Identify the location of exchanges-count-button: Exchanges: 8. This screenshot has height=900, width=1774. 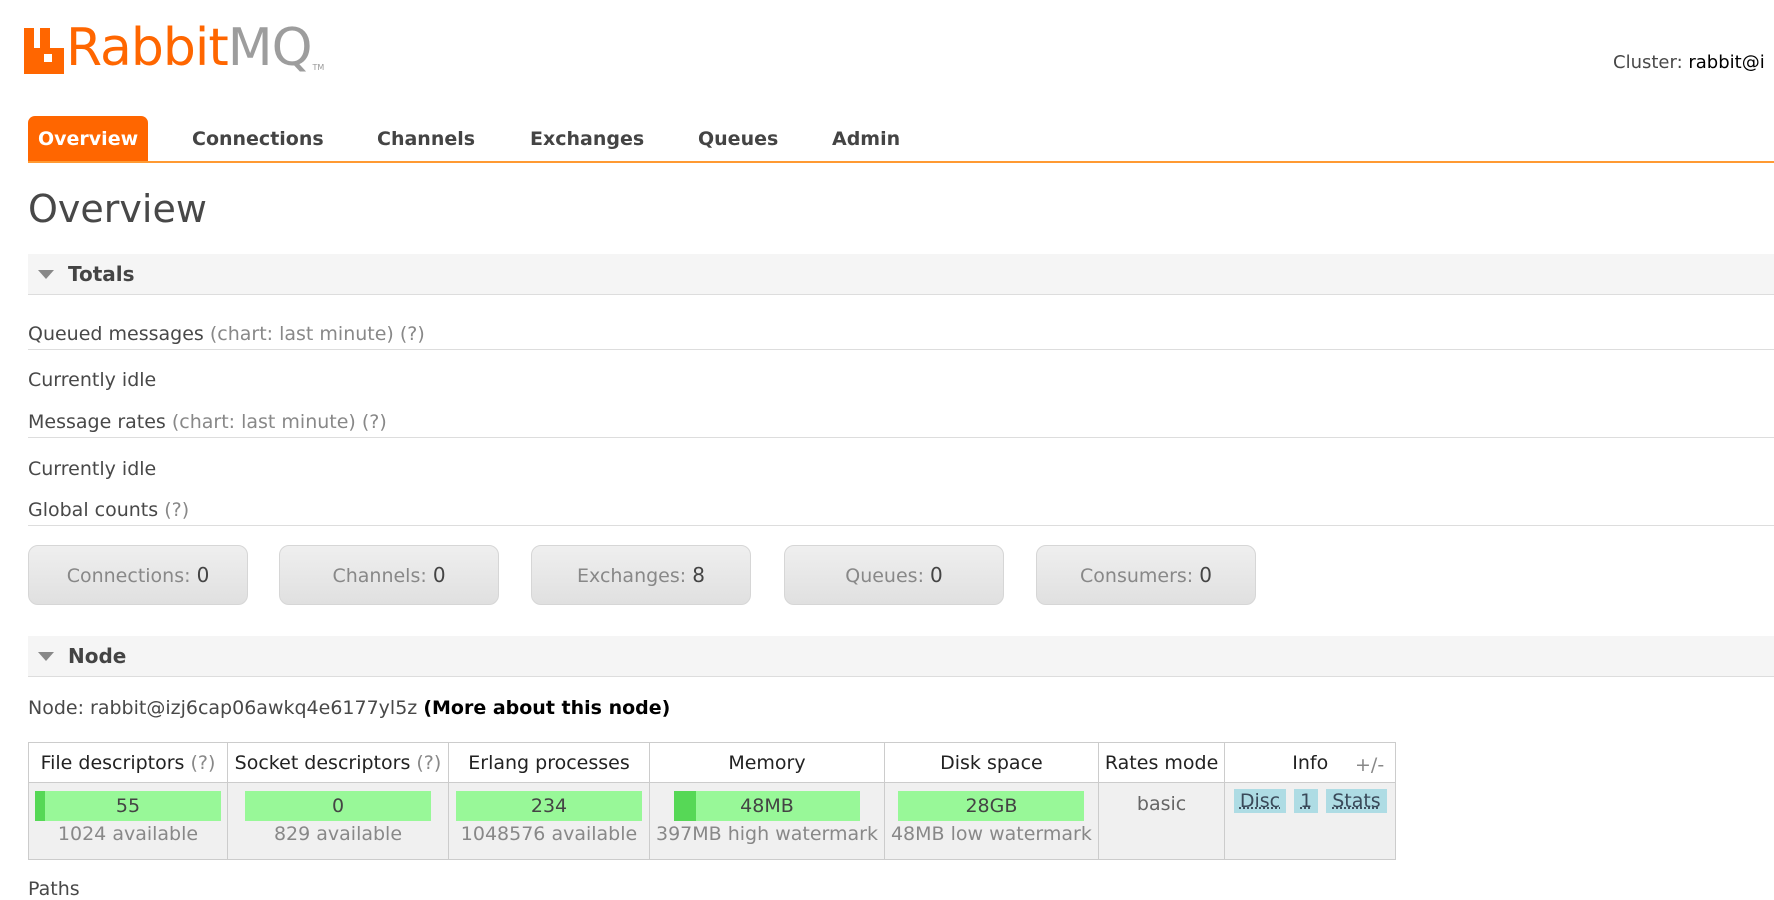
(641, 575).